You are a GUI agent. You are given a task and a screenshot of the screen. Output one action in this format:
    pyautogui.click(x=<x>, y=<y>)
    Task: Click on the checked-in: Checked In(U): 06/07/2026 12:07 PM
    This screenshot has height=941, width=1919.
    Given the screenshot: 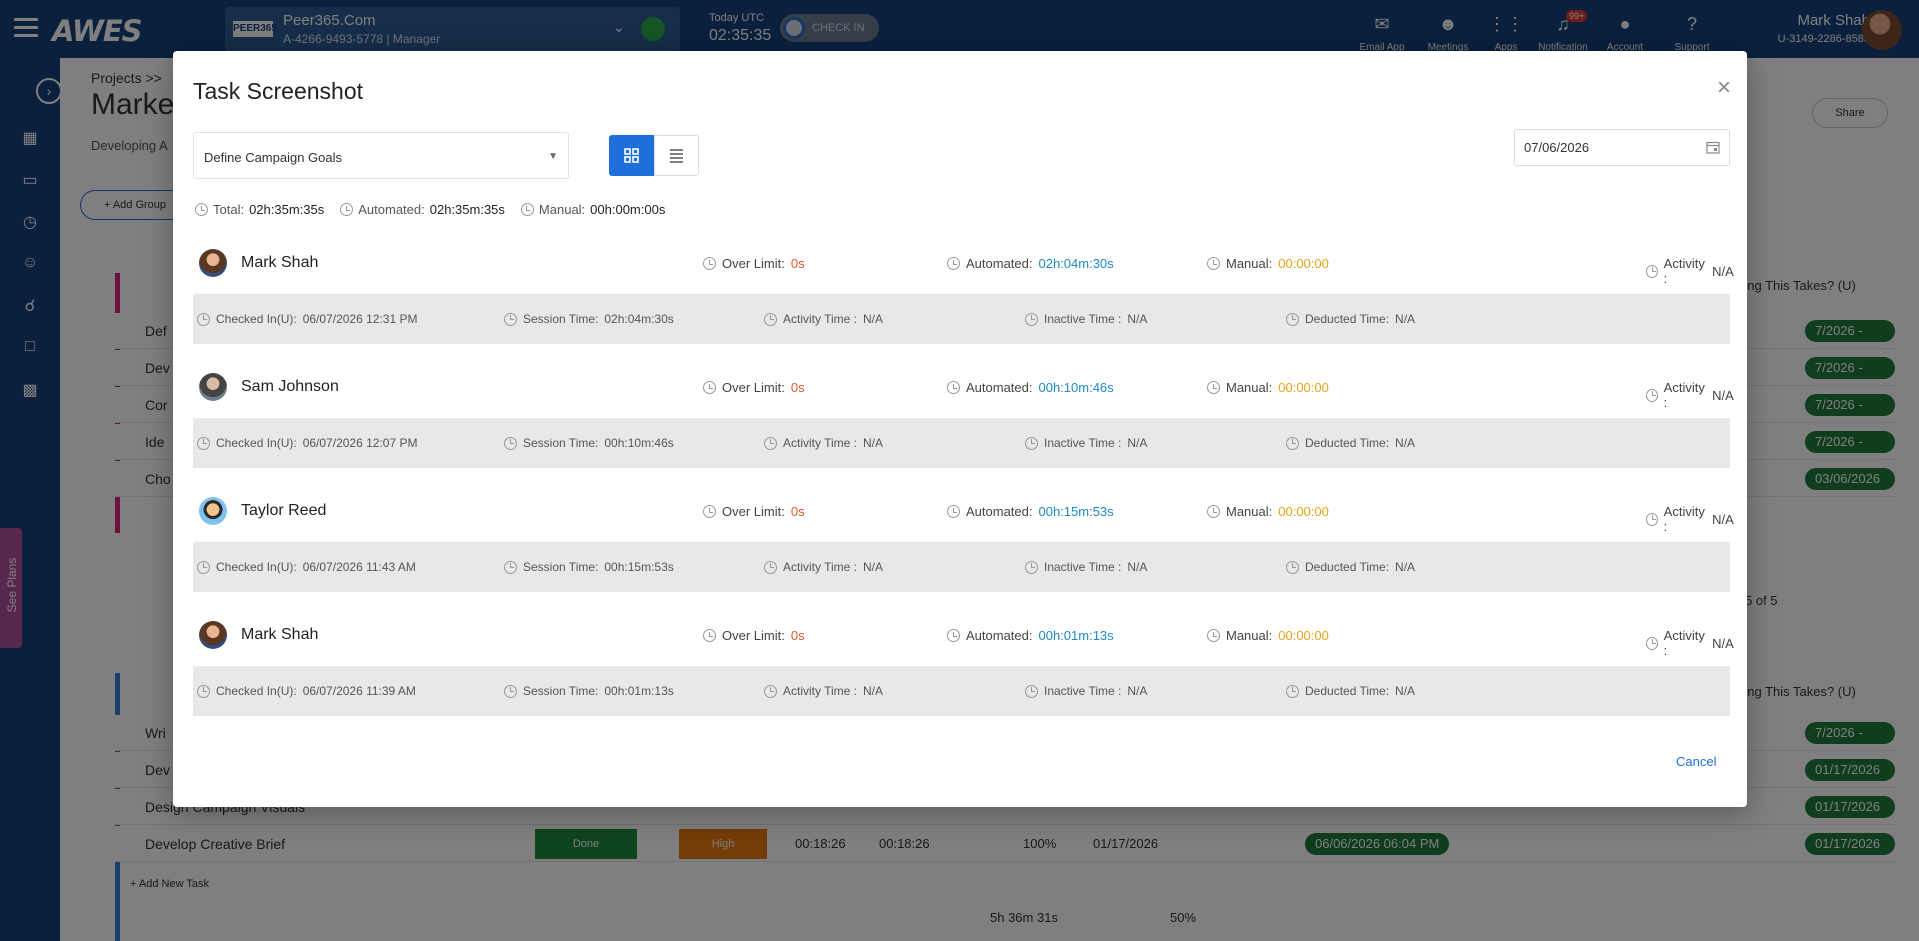 What is the action you would take?
    pyautogui.click(x=307, y=443)
    